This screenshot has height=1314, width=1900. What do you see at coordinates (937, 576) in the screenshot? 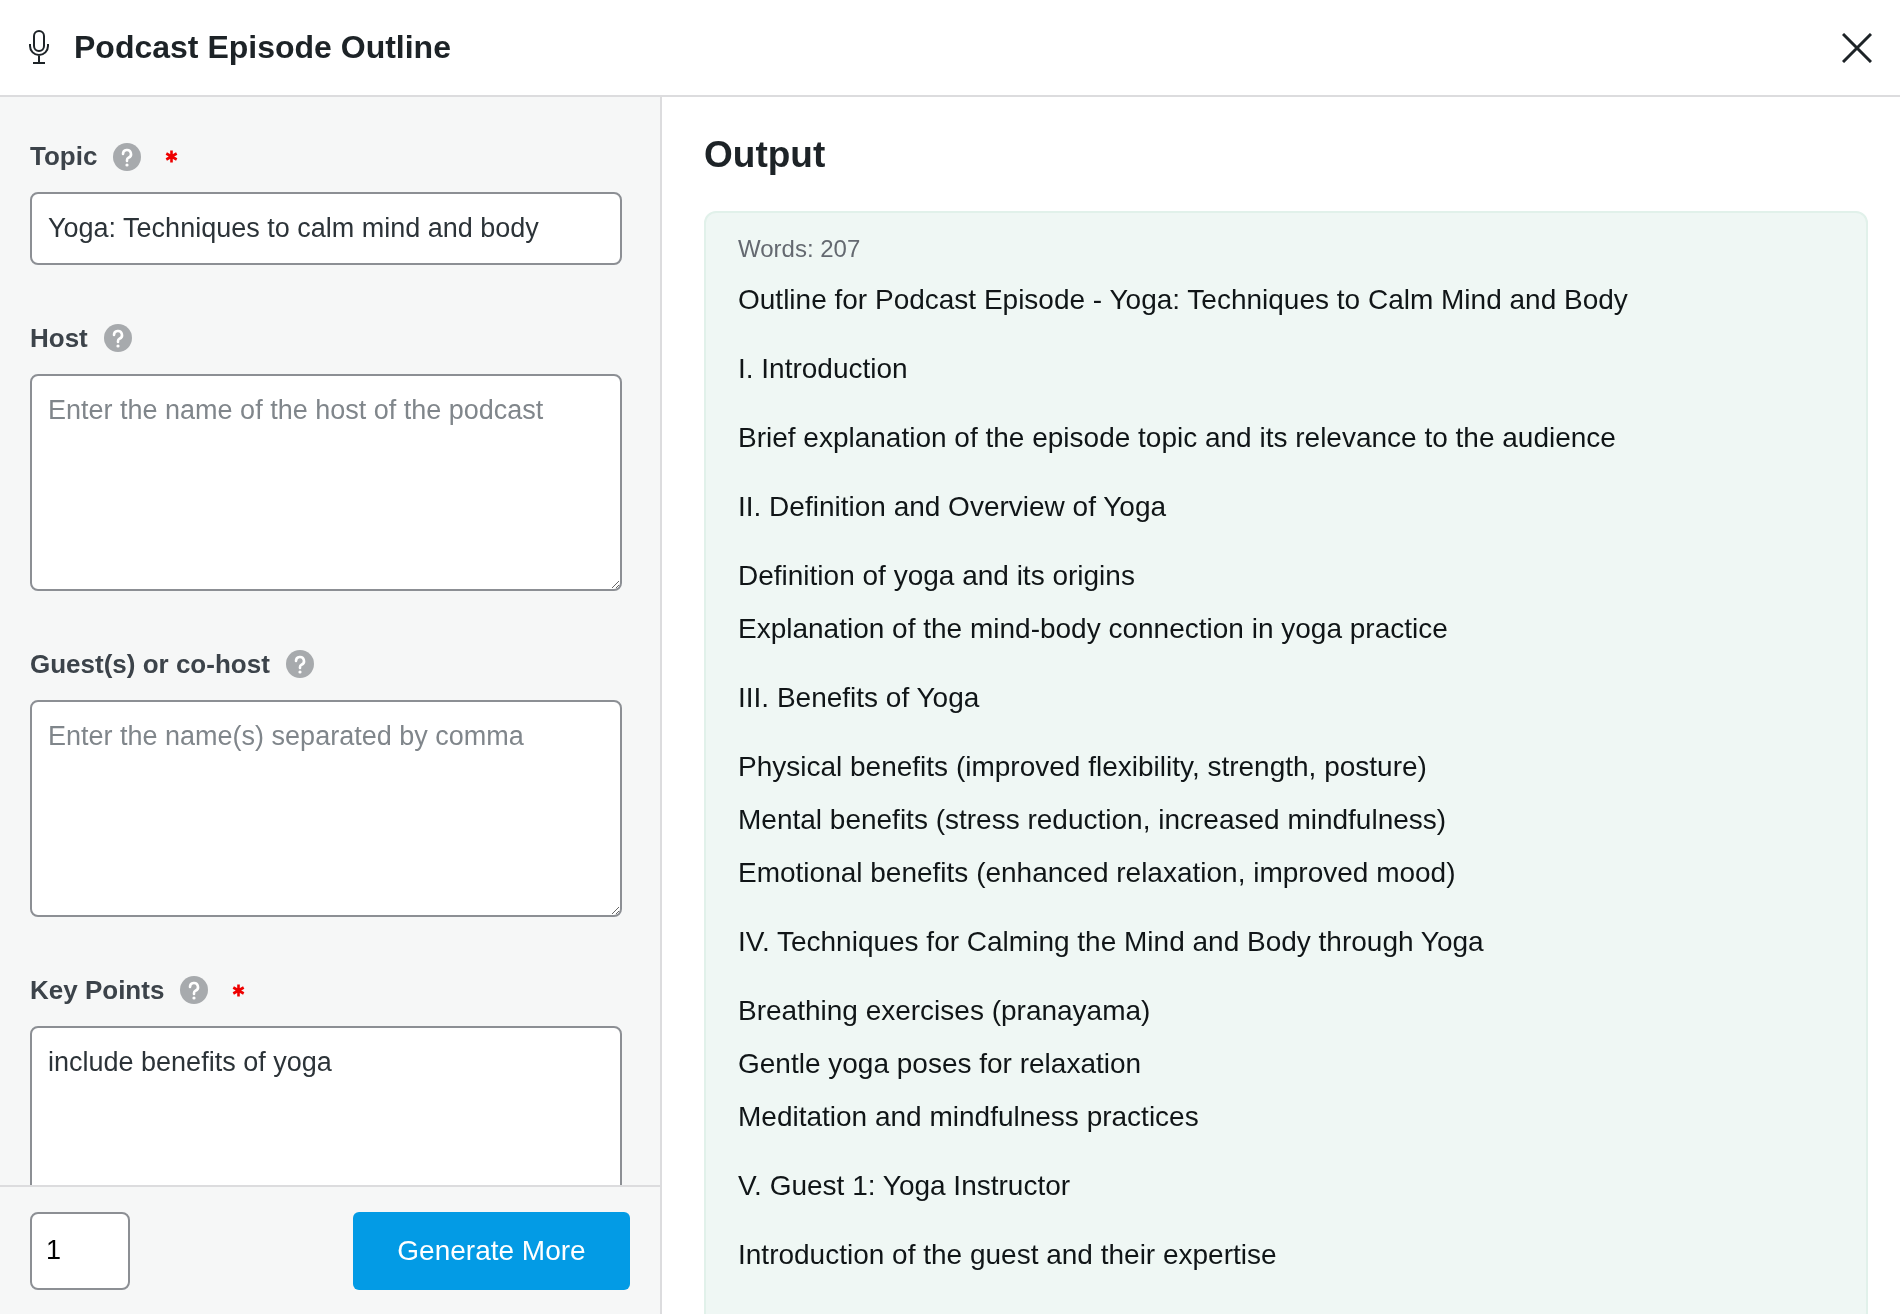
I see `outline-line: Definition of yoga and its origins` at bounding box center [937, 576].